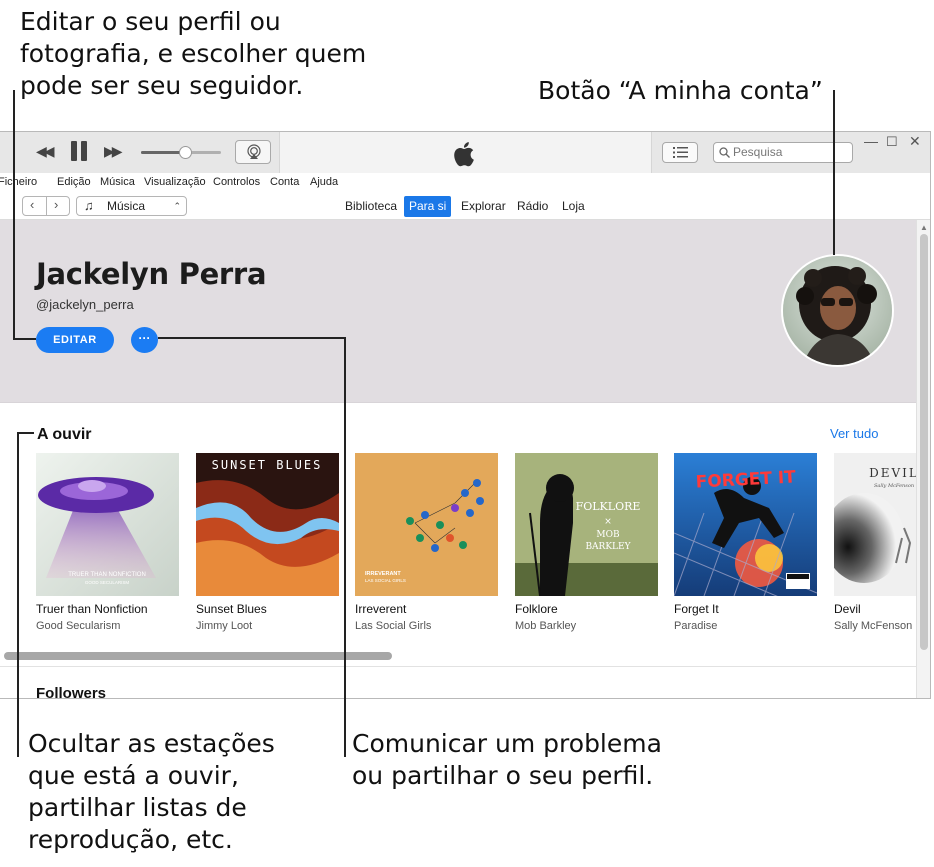 This screenshot has height=867, width=934. What do you see at coordinates (745, 626) in the screenshot?
I see `album-artist: Paradise` at bounding box center [745, 626].